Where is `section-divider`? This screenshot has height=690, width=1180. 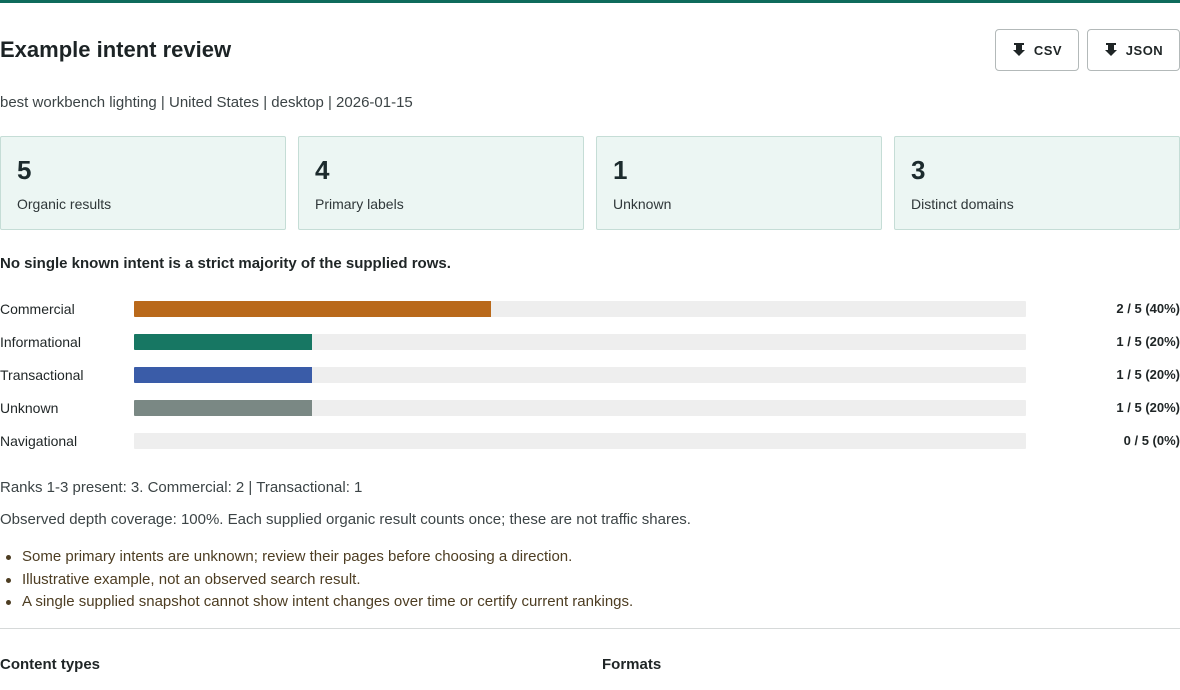 section-divider is located at coordinates (590, 628).